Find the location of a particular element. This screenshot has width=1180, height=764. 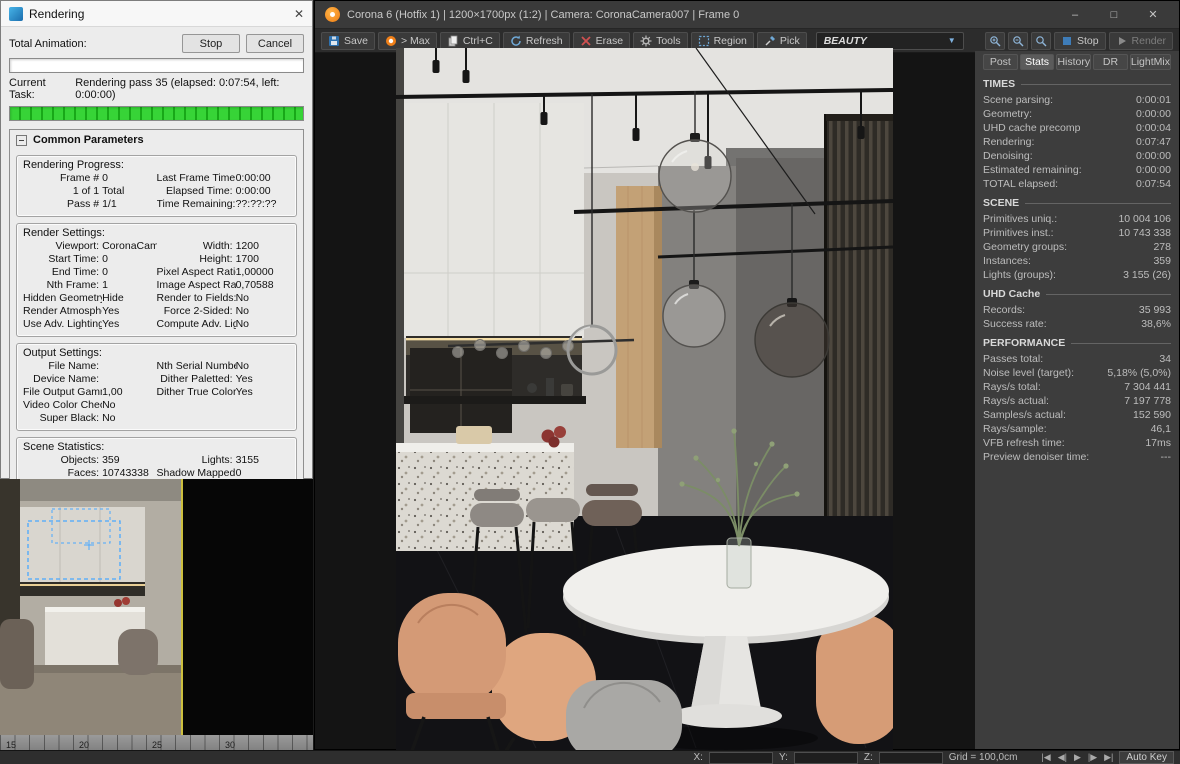

stat-value: 278 is located at coordinates (1162, 247).